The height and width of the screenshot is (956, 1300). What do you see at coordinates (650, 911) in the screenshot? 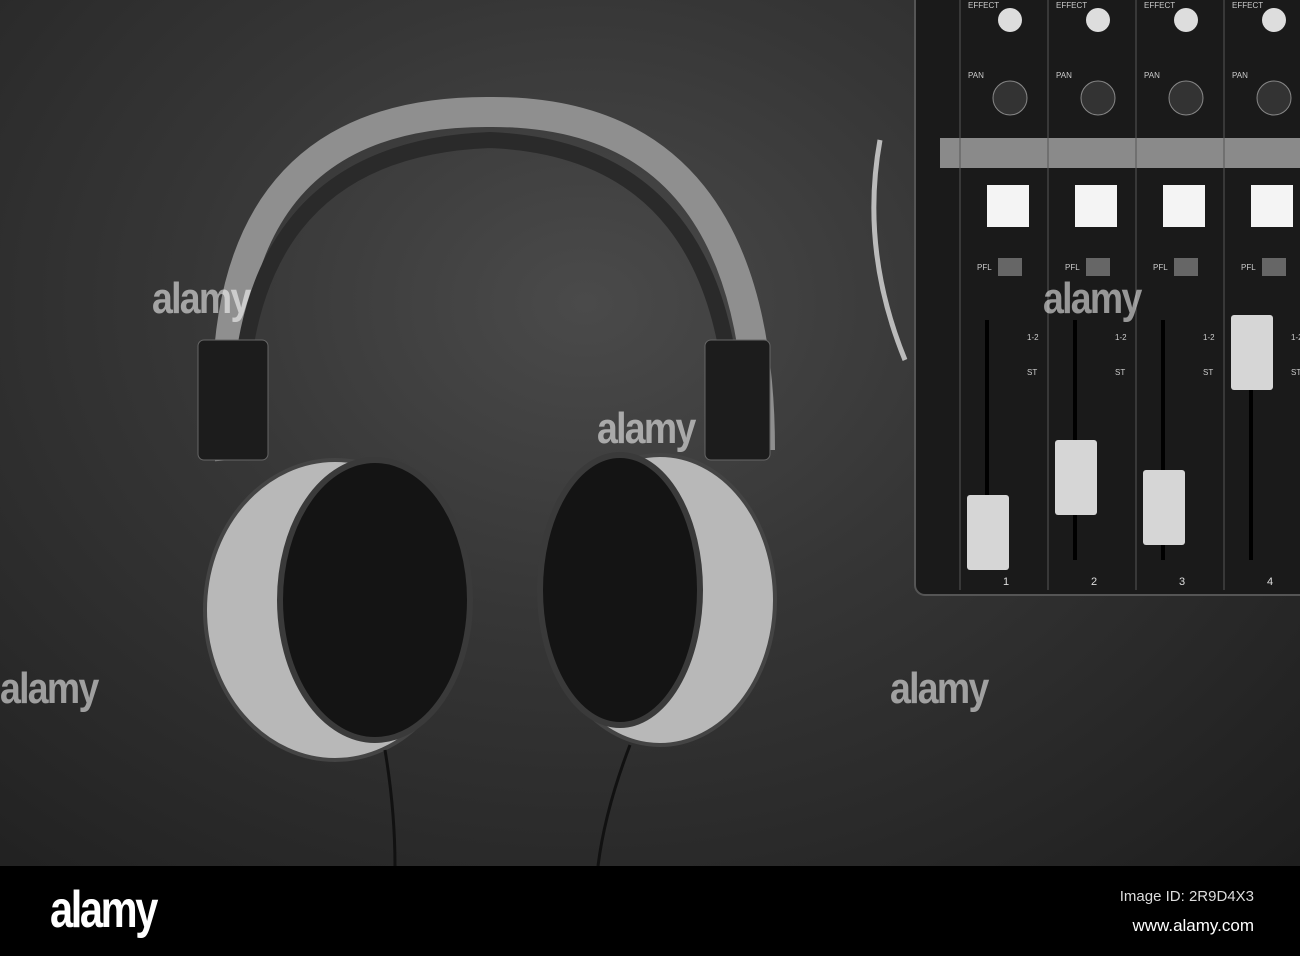
I see `footer-bar: alamy Image ID: 2R9D4X3 www.alamy.com` at bounding box center [650, 911].